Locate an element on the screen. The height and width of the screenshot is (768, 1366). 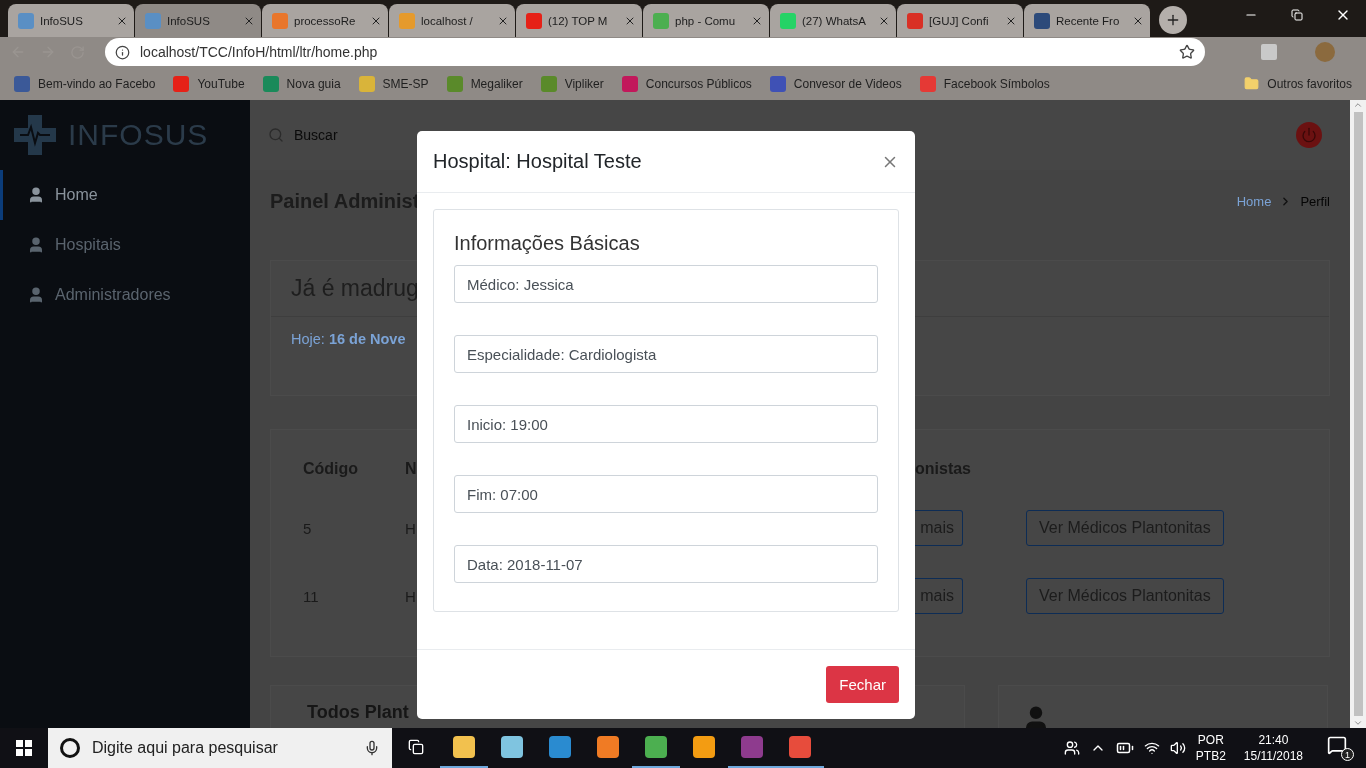
microphone-icon is located at coordinates (372, 748).